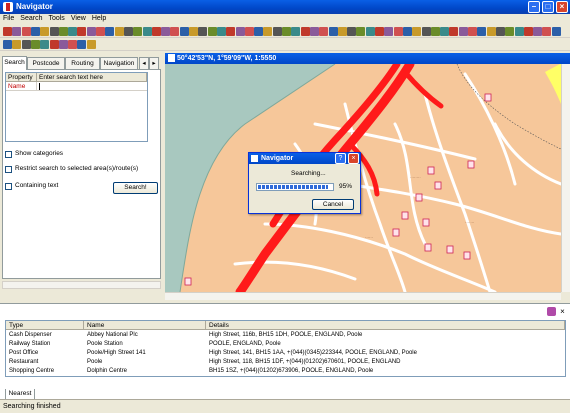  Describe the element at coordinates (548, 7) in the screenshot. I see `maximize-button: □` at that location.